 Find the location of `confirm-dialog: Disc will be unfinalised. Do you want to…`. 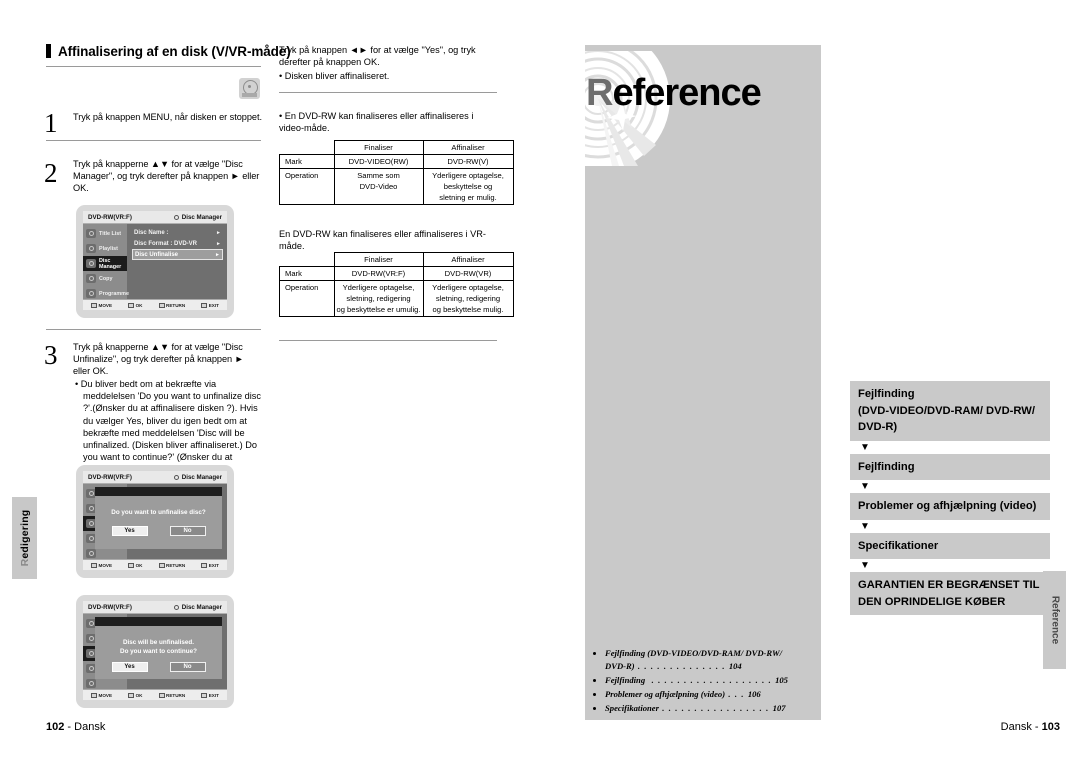

confirm-dialog: Disc will be unfinalised. Do you want to… is located at coordinates (158, 648).